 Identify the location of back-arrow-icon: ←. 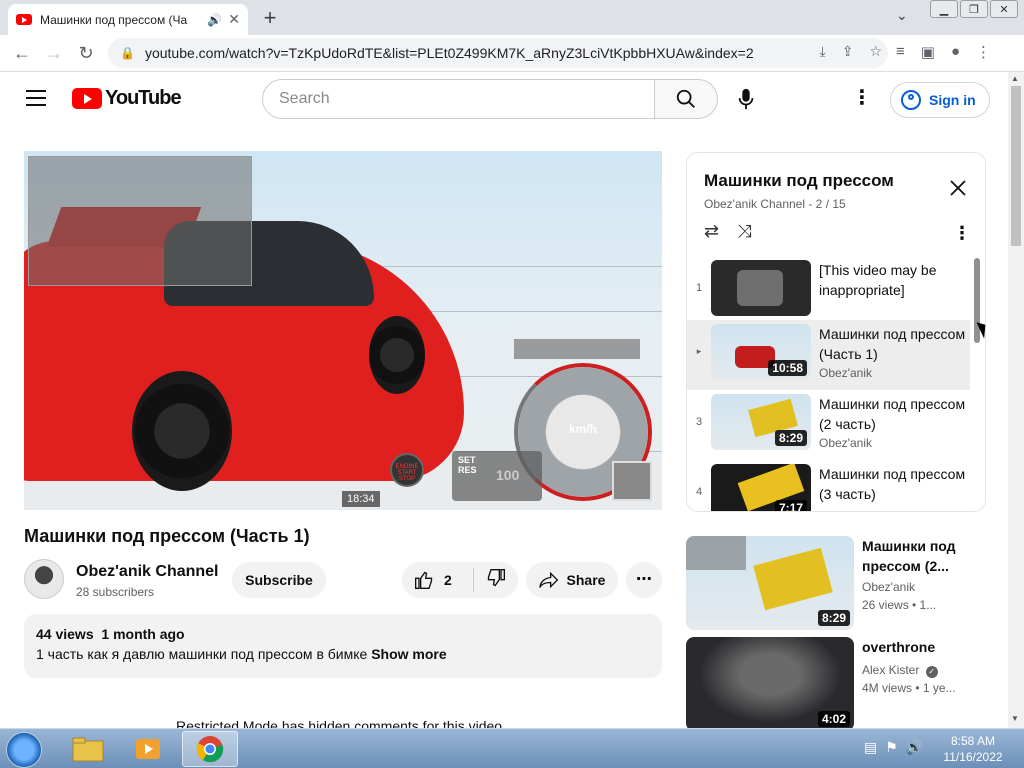
(22, 53).